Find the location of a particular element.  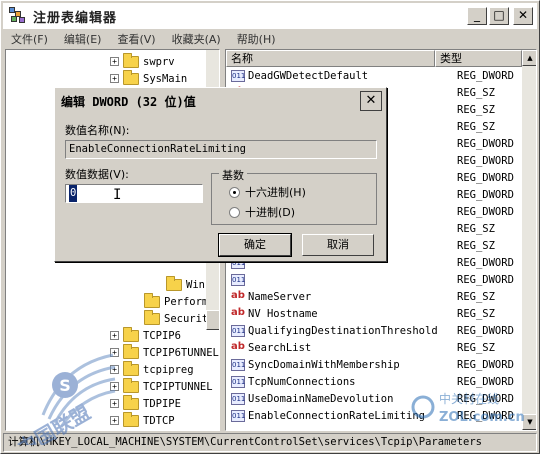

list-scrollbar-track: ▲ ▼ is located at coordinates (529, 240).